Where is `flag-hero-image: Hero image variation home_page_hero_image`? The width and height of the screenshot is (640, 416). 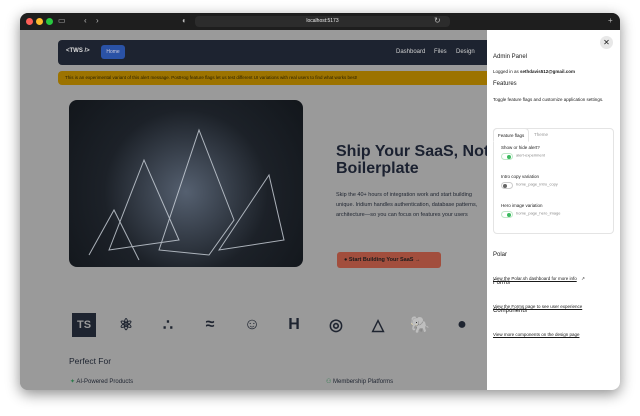 flag-hero-image: Hero image variation home_page_hero_image is located at coordinates (530, 210).